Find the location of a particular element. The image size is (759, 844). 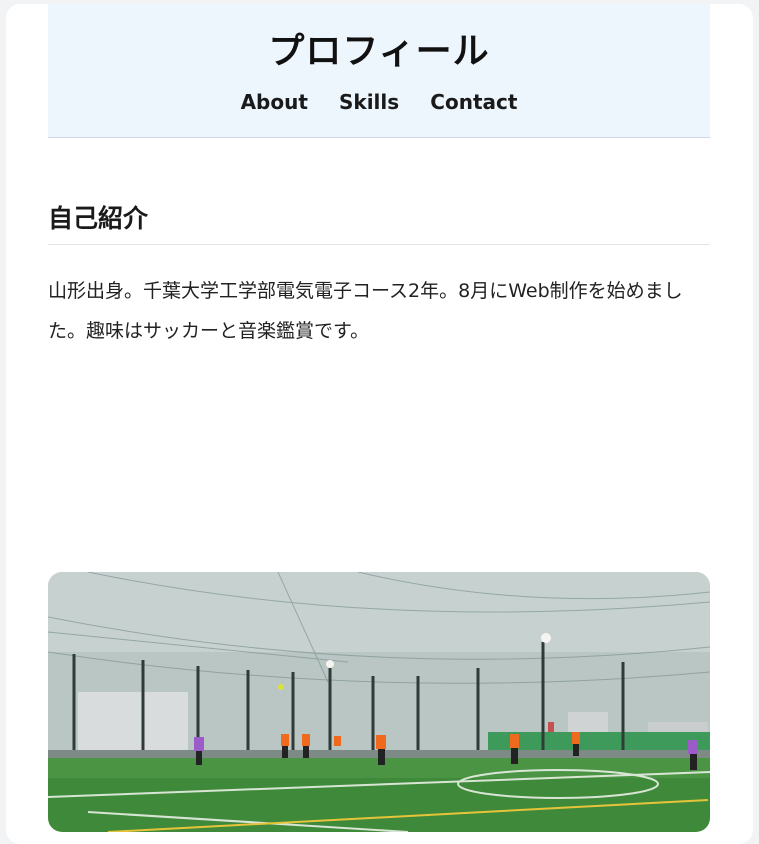

nav-link-contact: Contact is located at coordinates (473, 102).